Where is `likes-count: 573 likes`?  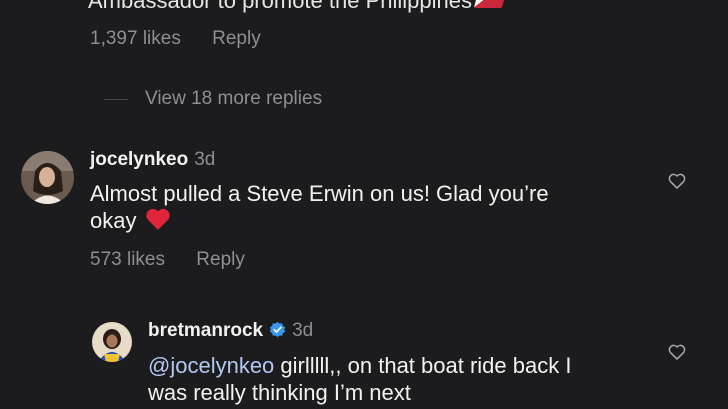
likes-count: 573 likes is located at coordinates (127, 260).